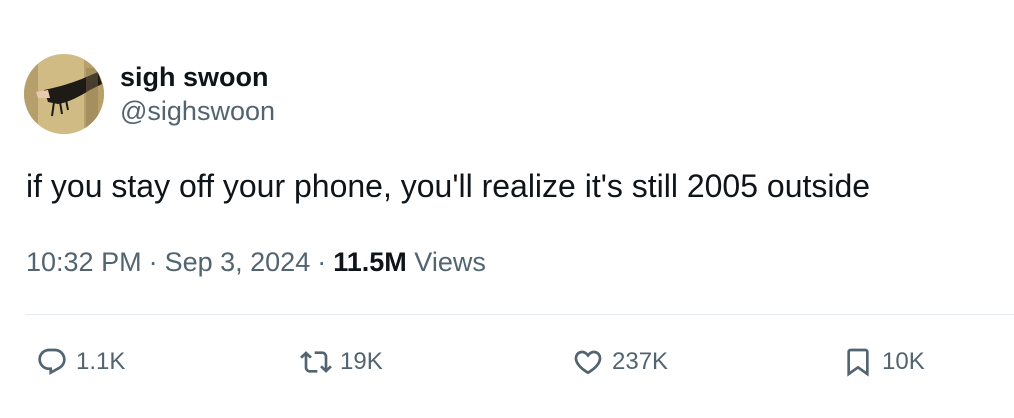 The image size is (1014, 418). What do you see at coordinates (316, 362) in the screenshot?
I see `retweet-icon` at bounding box center [316, 362].